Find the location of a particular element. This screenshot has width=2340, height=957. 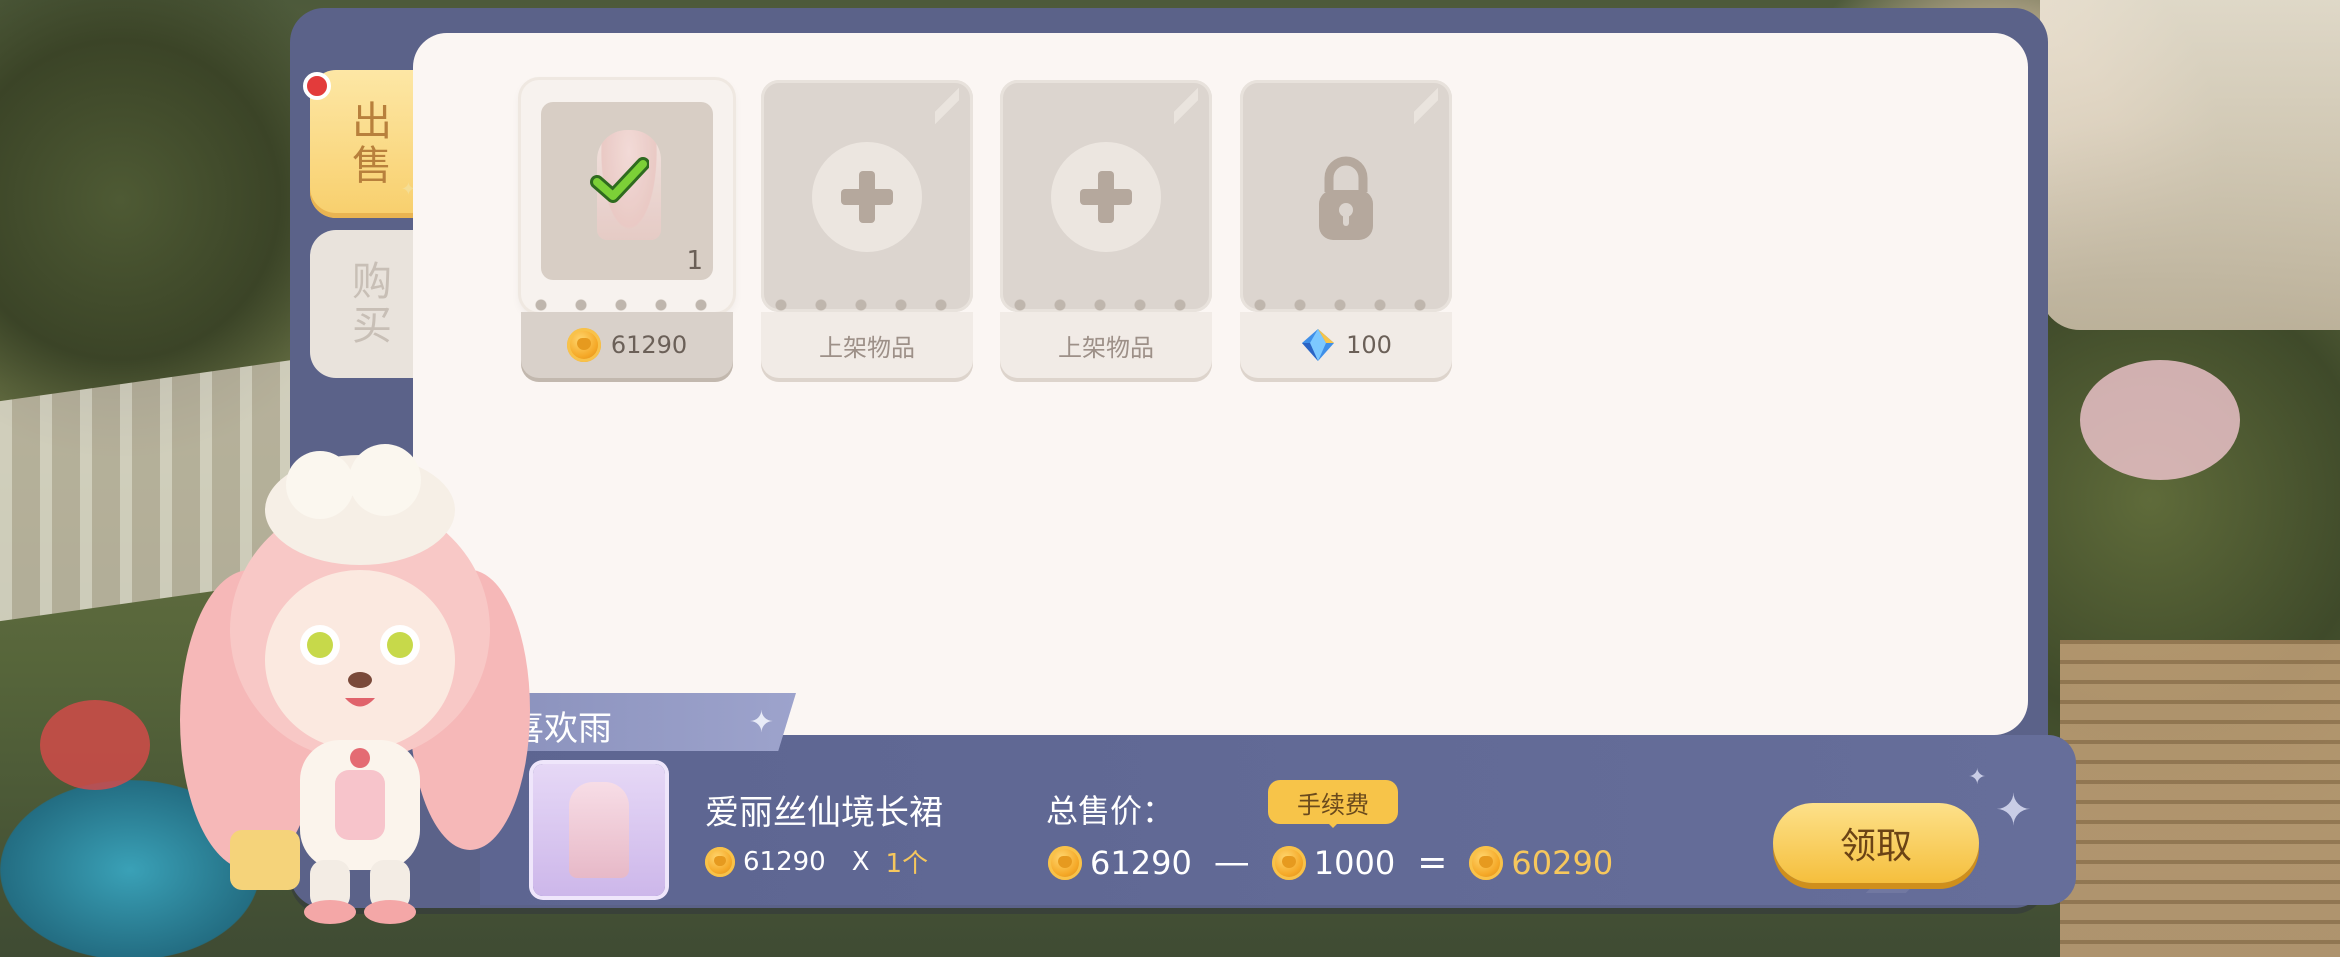

equals-sign: = is located at coordinates (1432, 862).